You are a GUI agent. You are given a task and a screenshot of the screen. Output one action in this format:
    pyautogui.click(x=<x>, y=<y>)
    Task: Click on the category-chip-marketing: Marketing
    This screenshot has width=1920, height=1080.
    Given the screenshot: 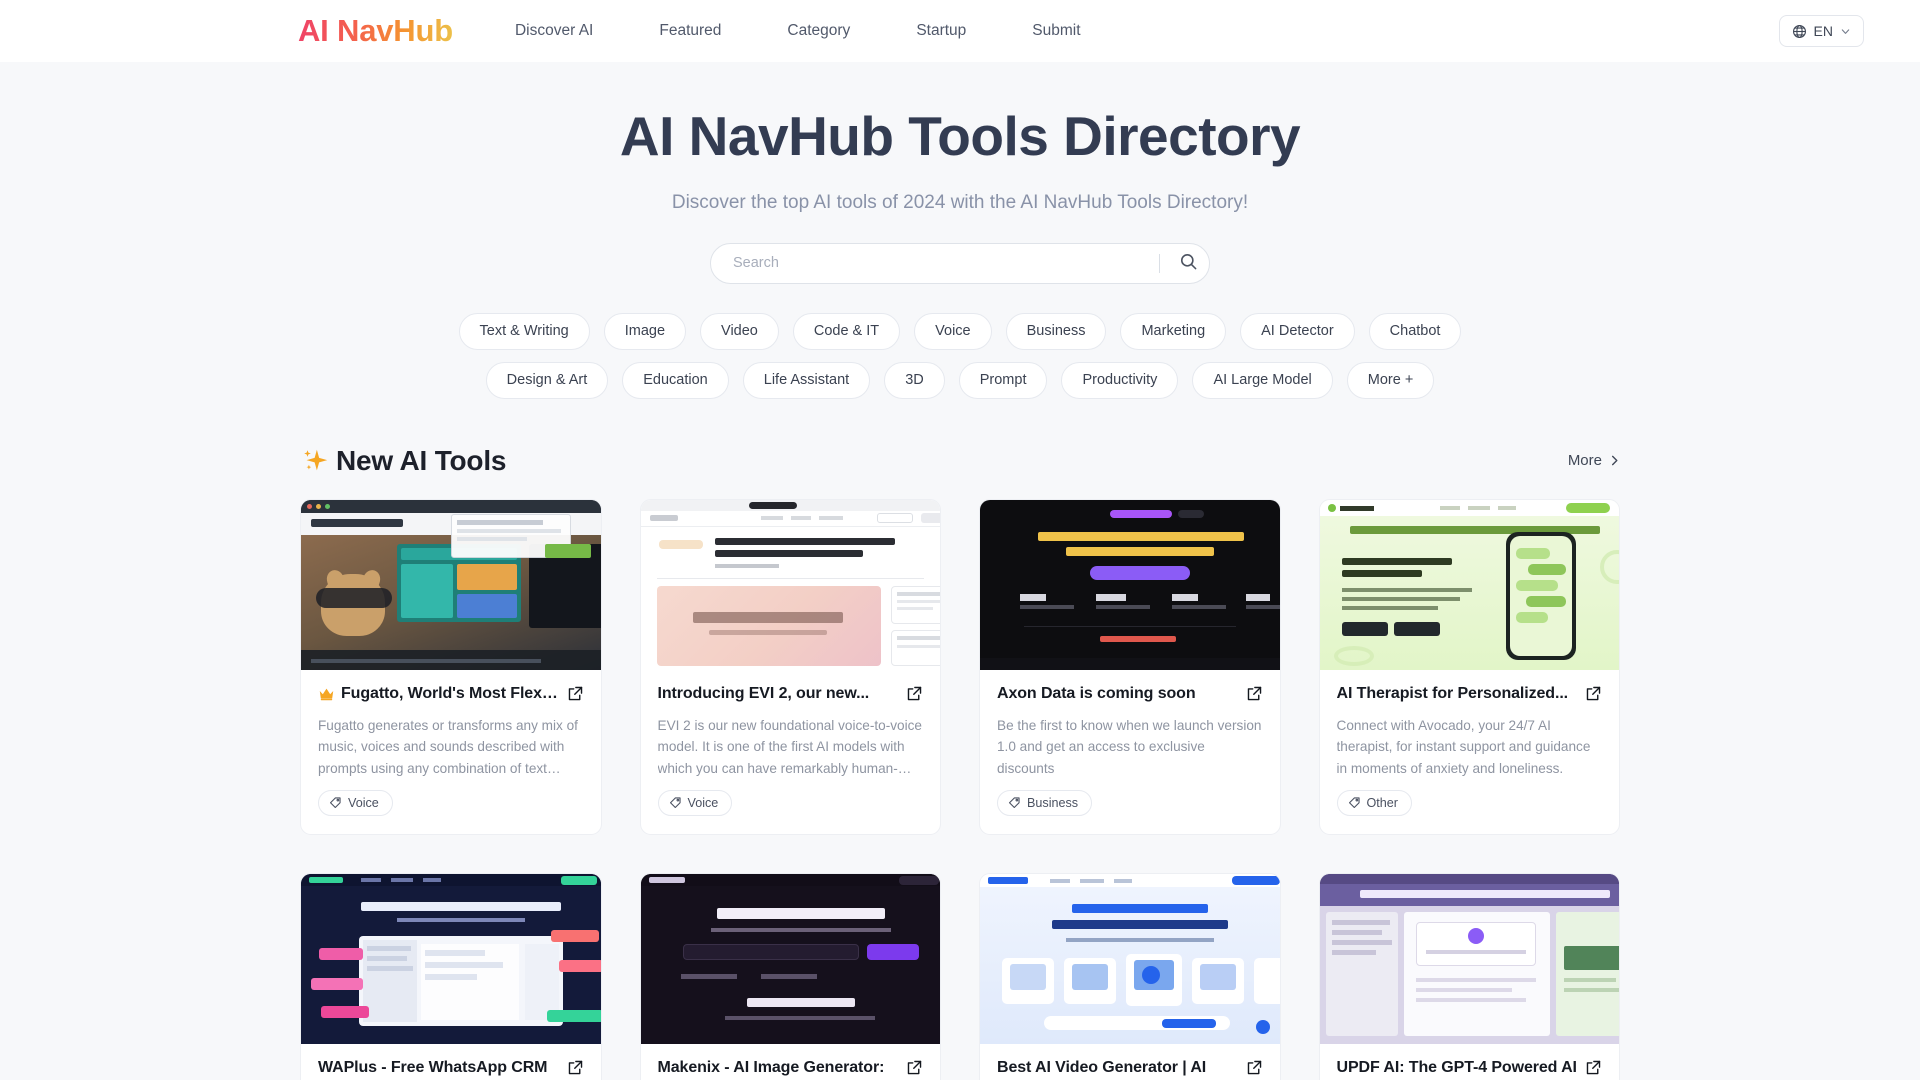 What is the action you would take?
    pyautogui.click(x=1173, y=331)
    